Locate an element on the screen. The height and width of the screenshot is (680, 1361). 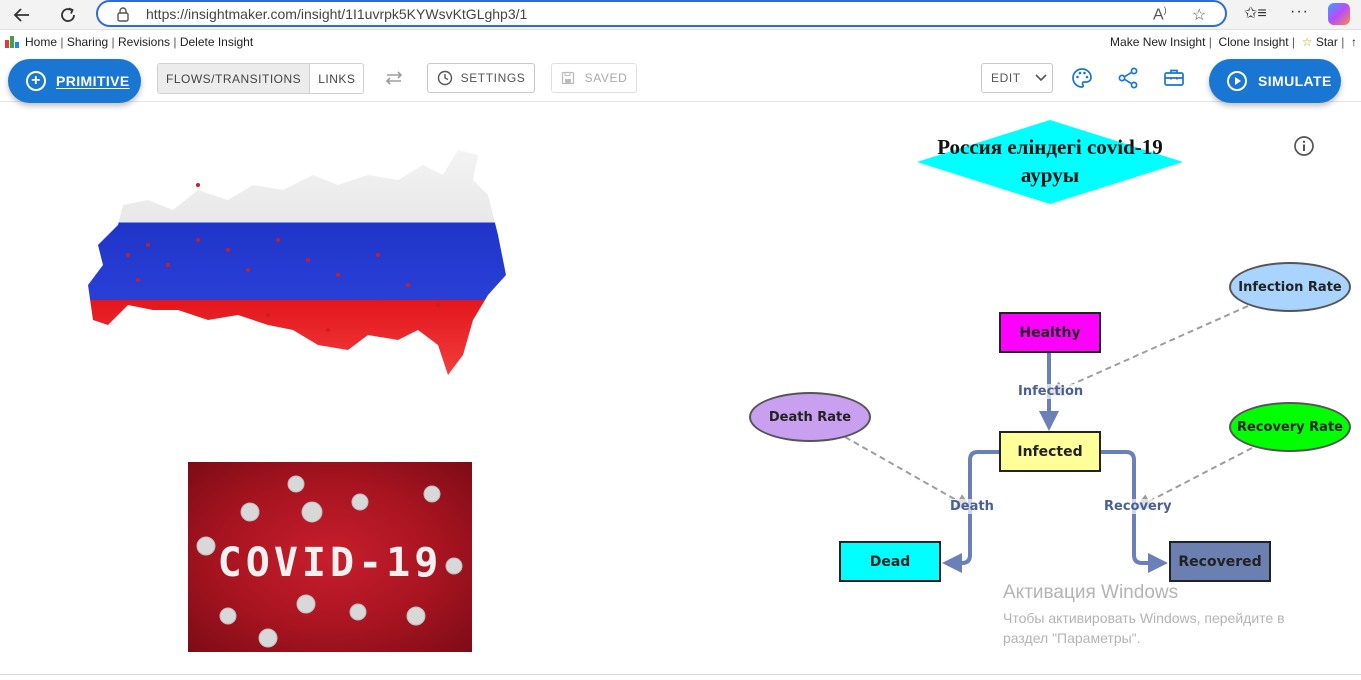
infected-stock: Infected is located at coordinates (1050, 451).